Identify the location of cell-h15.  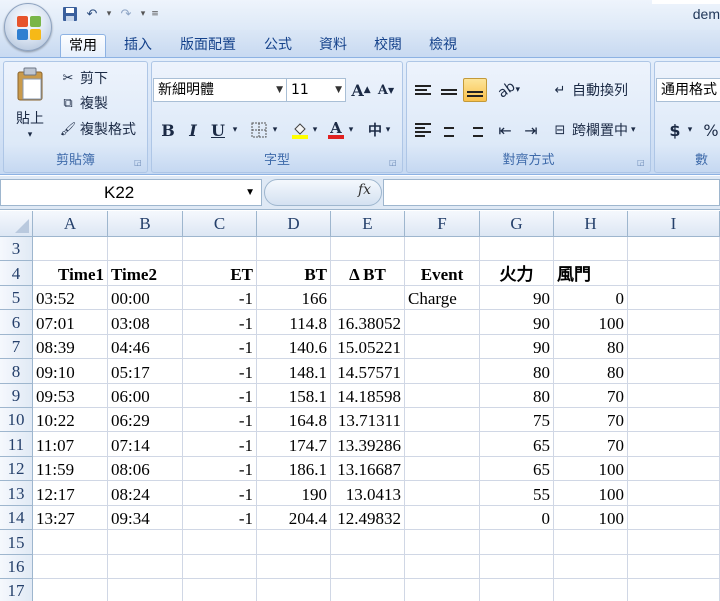
(591, 542).